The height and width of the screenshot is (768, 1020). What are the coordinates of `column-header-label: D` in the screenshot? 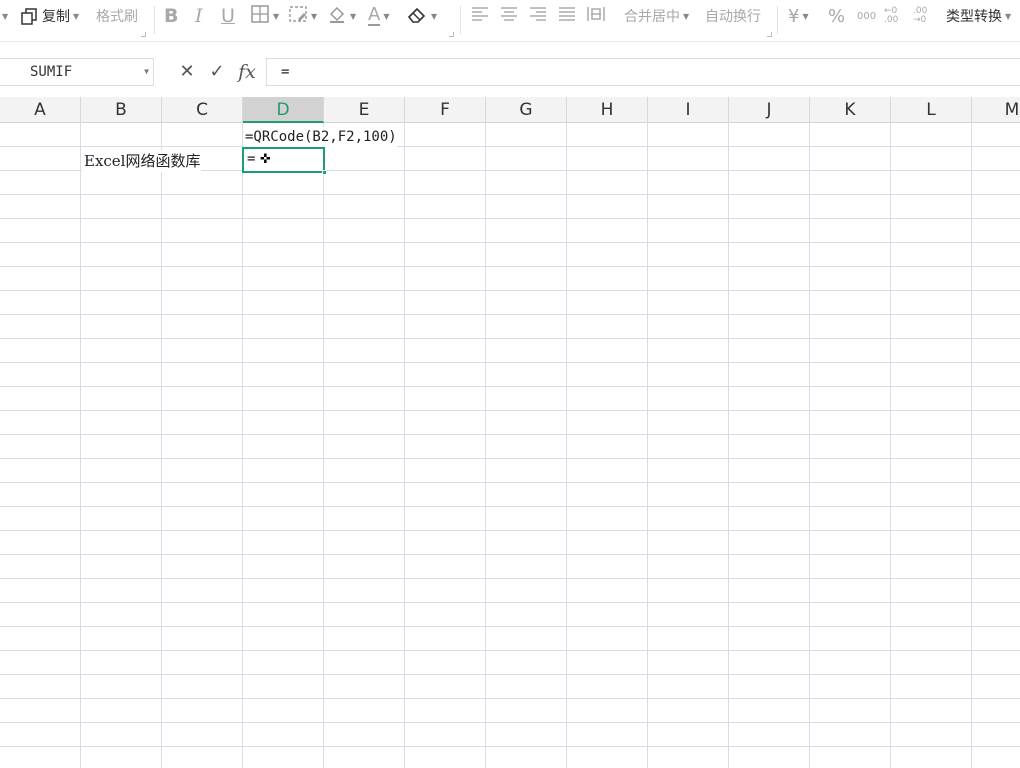 It's located at (283, 110).